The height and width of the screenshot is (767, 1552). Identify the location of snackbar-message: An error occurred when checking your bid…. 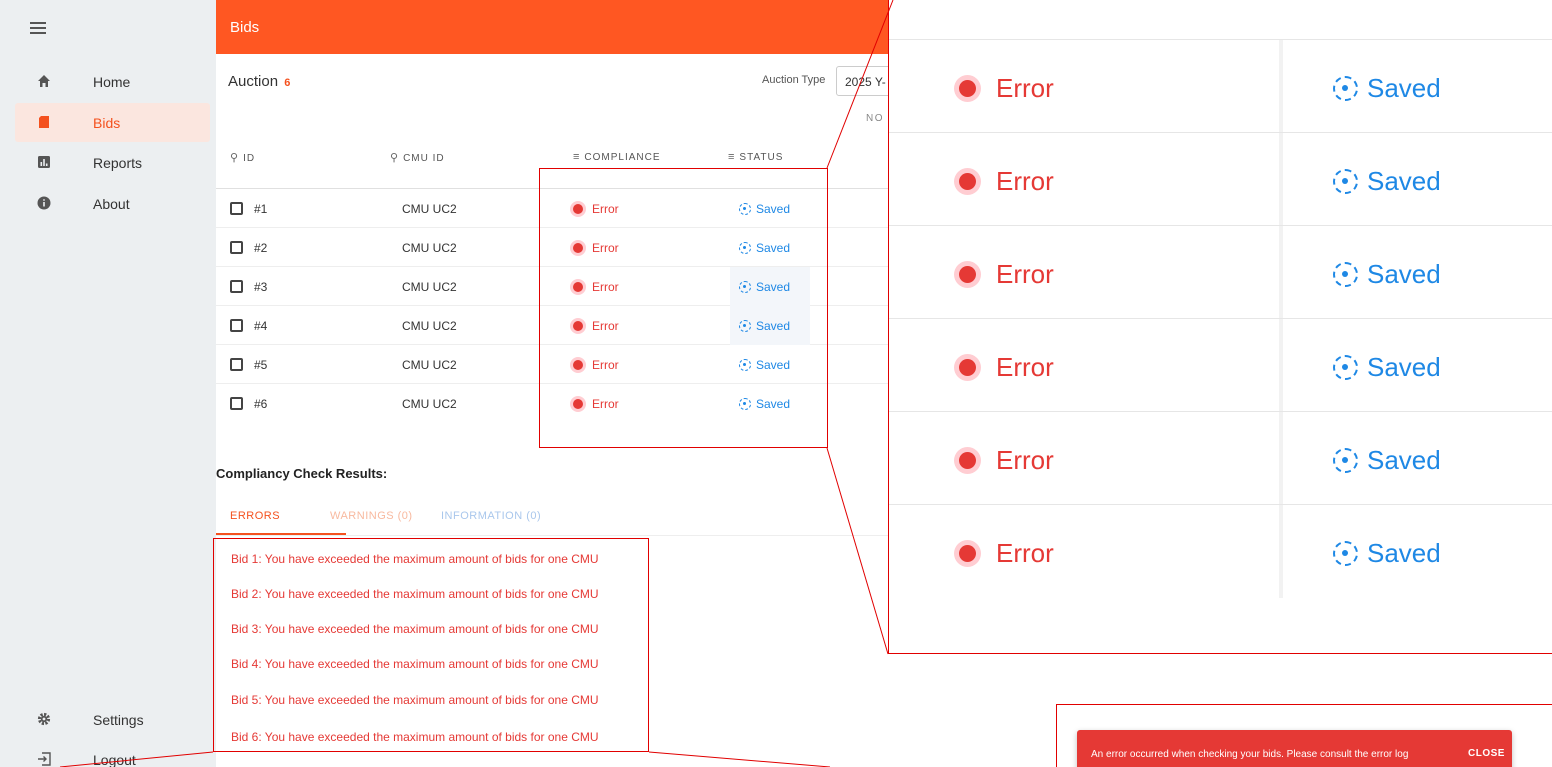
(1250, 754).